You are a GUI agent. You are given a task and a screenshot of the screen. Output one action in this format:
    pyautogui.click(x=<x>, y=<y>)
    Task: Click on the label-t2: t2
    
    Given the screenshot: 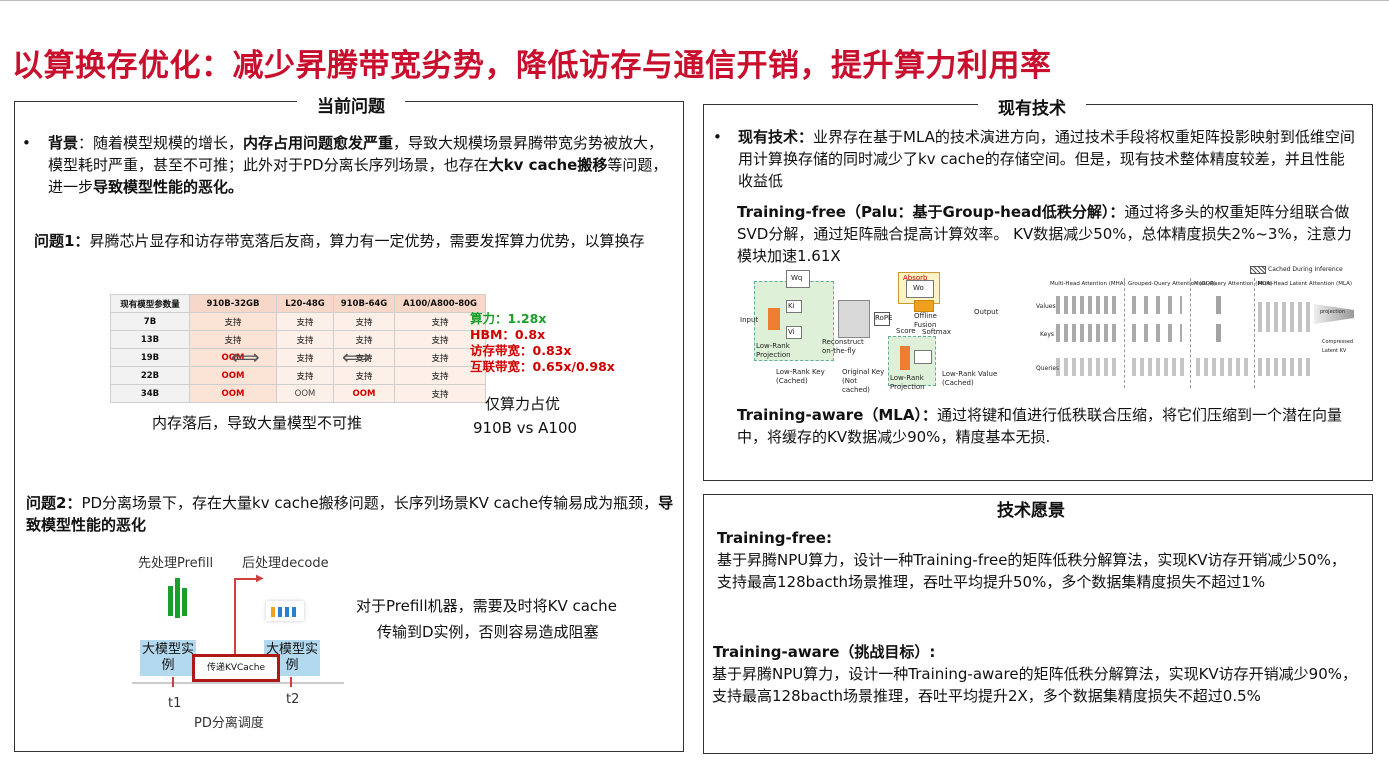 What is the action you would take?
    pyautogui.click(x=293, y=699)
    